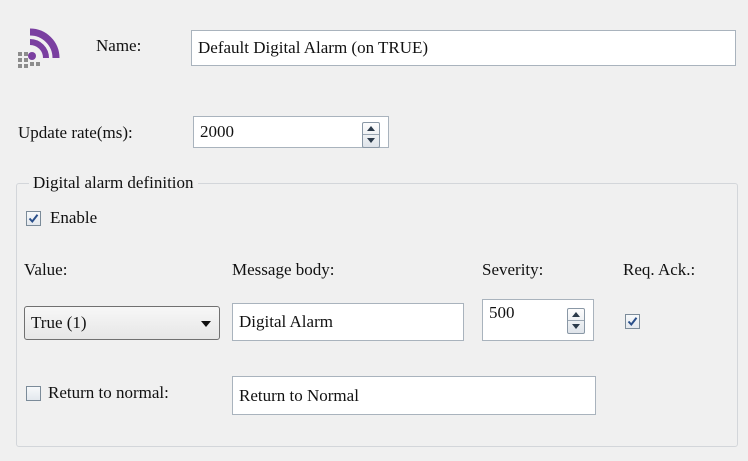 Image resolution: width=748 pixels, height=461 pixels. What do you see at coordinates (414, 395) in the screenshot?
I see `return-to-normal-input: Return to Normal` at bounding box center [414, 395].